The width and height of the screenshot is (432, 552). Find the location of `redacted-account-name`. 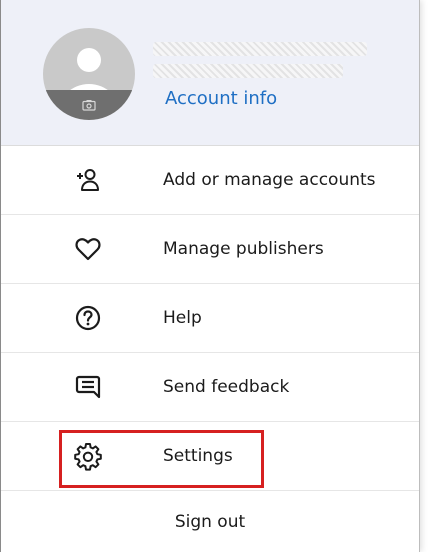

redacted-account-name is located at coordinates (260, 49).